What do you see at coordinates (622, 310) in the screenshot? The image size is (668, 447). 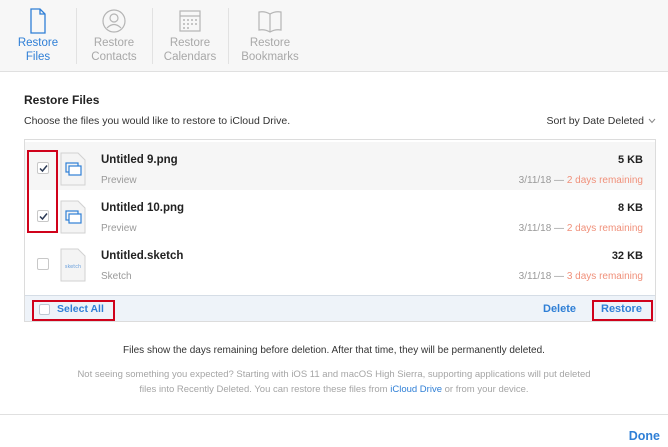 I see `highlight-box-restore` at bounding box center [622, 310].